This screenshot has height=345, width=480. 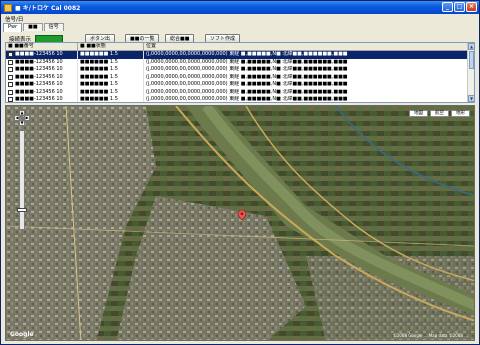 What do you see at coordinates (42, 47) in the screenshot?
I see `column-header-number: ■ ■■番号` at bounding box center [42, 47].